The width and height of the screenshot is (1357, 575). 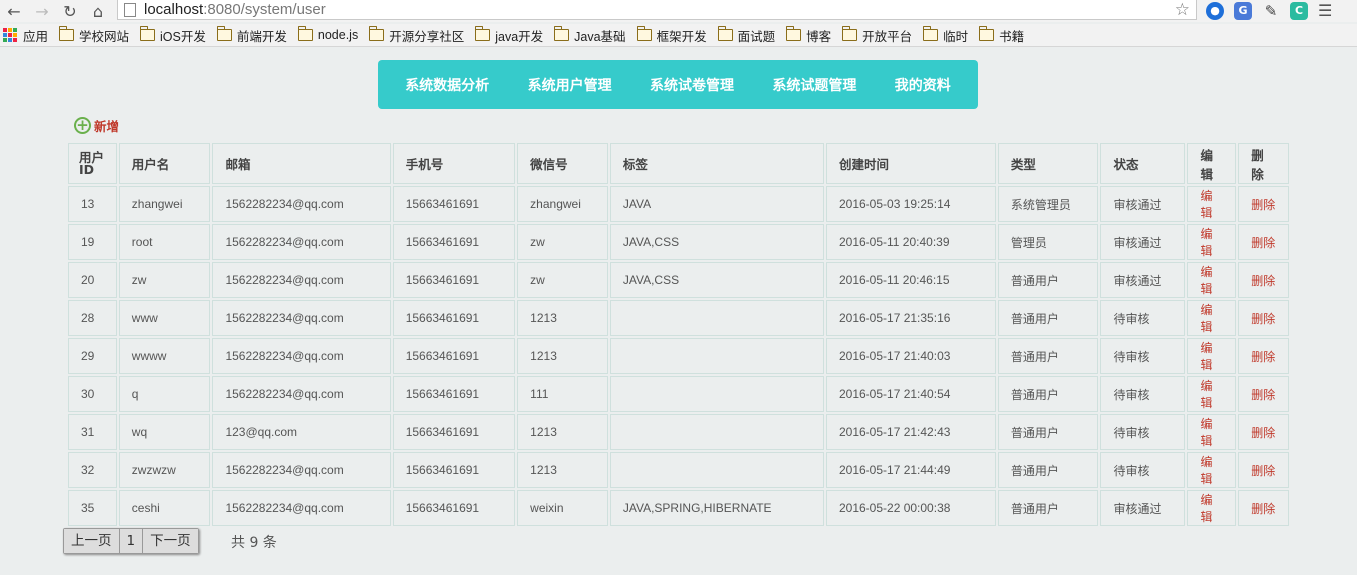 What do you see at coordinates (509, 35) in the screenshot?
I see `bookmark-item: java开发` at bounding box center [509, 35].